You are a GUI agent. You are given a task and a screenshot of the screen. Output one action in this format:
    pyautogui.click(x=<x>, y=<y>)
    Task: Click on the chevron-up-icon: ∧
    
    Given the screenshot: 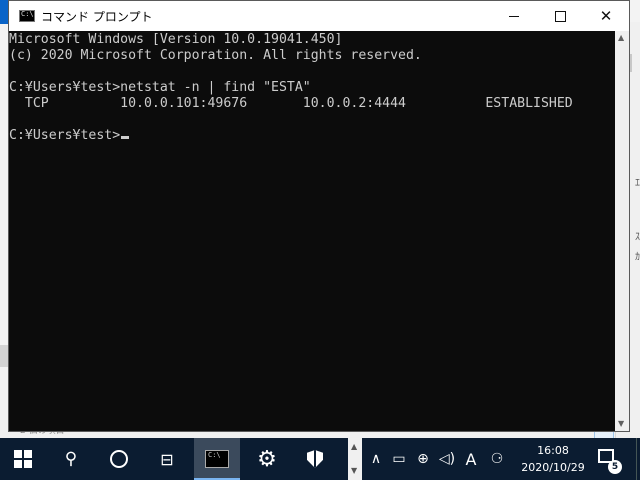 What is the action you would take?
    pyautogui.click(x=376, y=459)
    